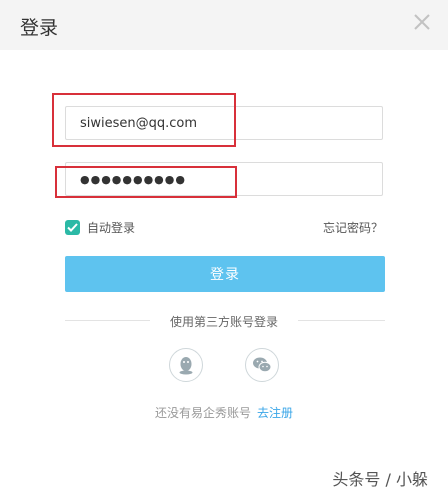 The height and width of the screenshot is (495, 448). I want to click on register-link: 去注册, so click(275, 413).